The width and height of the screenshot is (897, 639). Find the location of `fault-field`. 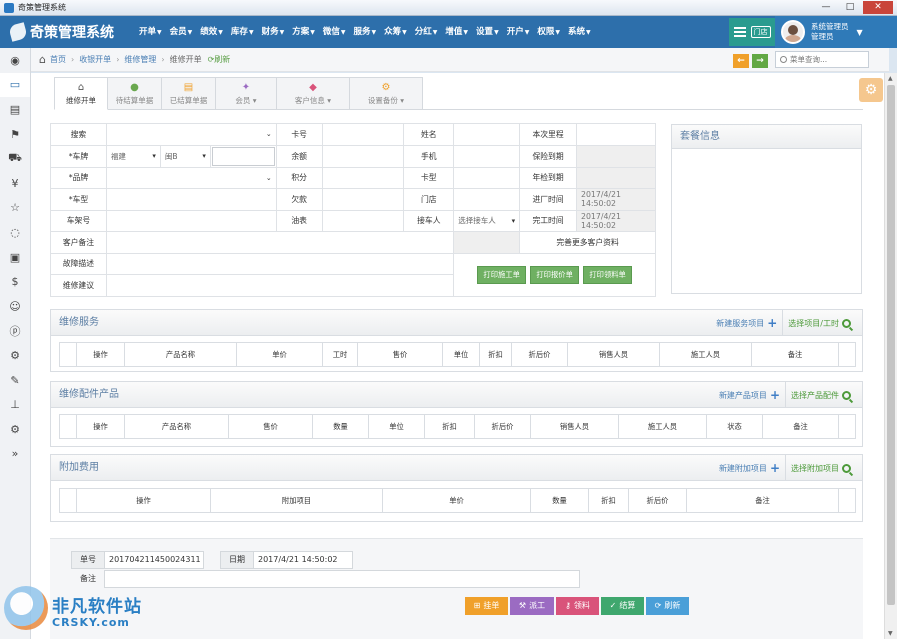

fault-field is located at coordinates (280, 263).